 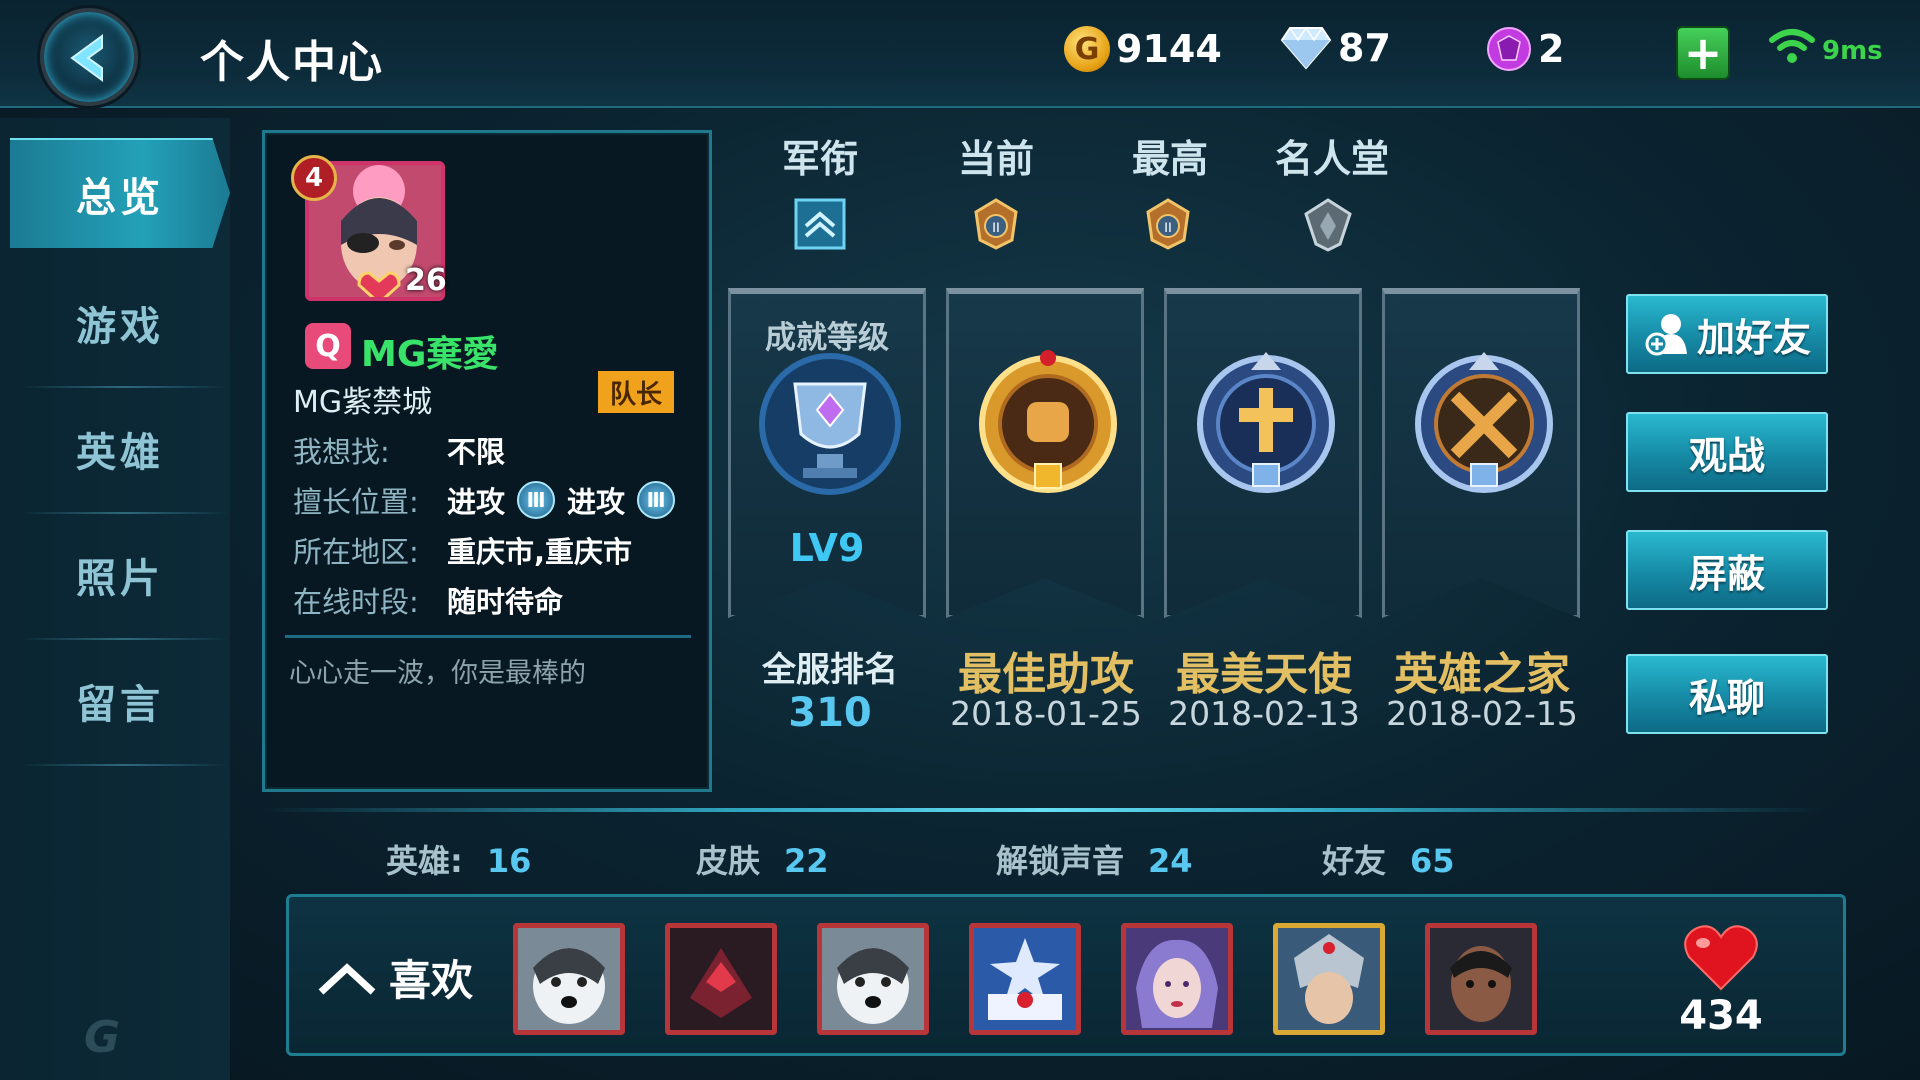 What do you see at coordinates (1852, 51) in the screenshot?
I see `ping-value: 9ms` at bounding box center [1852, 51].